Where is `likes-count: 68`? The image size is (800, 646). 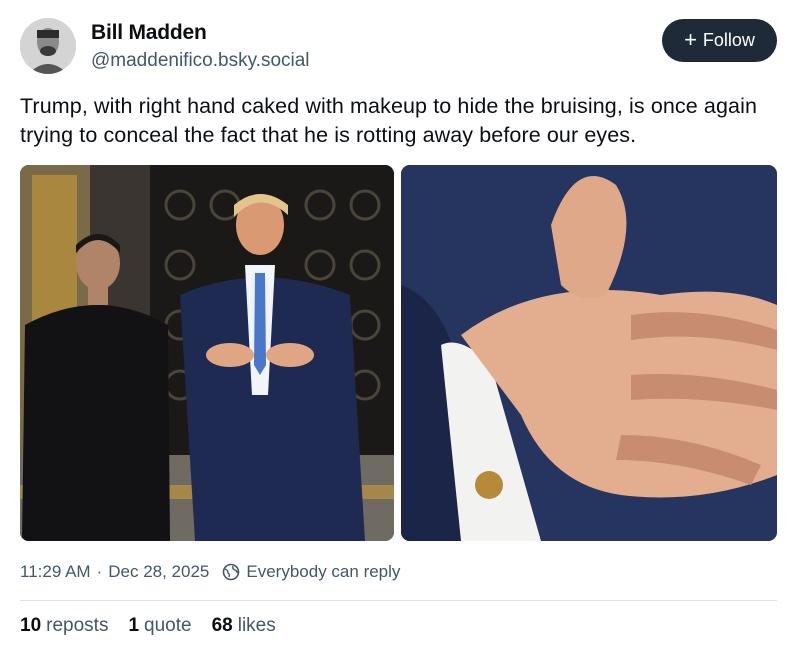
likes-count: 68 is located at coordinates (222, 625).